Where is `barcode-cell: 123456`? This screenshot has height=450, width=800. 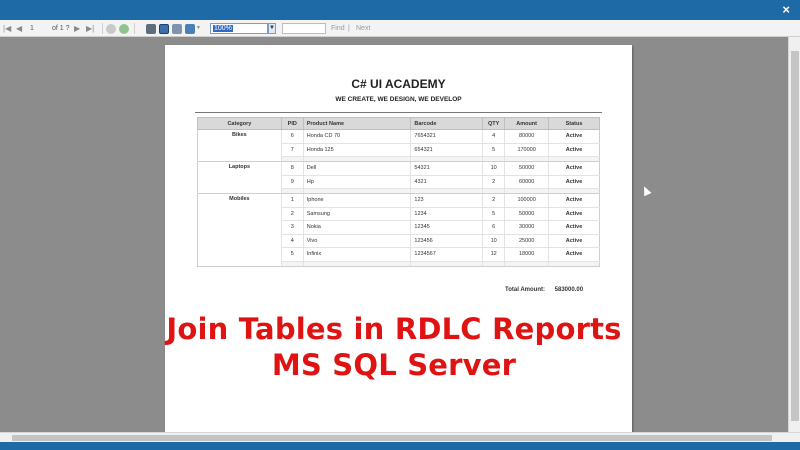
barcode-cell: 123456 is located at coordinates (447, 241).